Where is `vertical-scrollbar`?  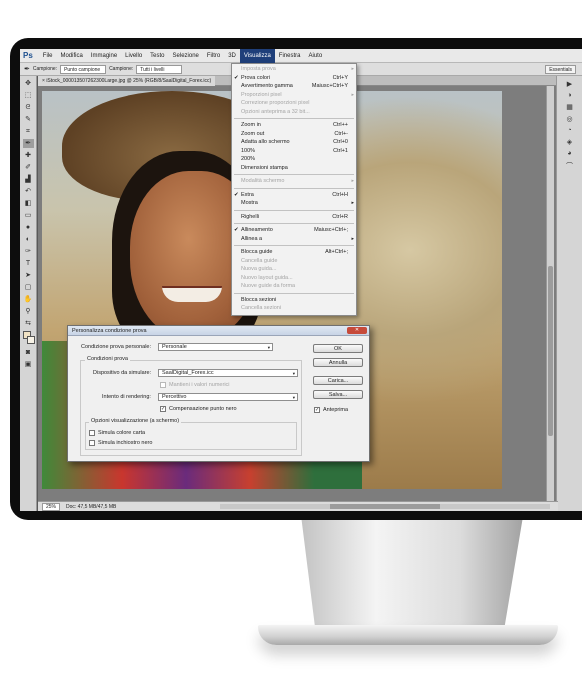
vertical-scrollbar is located at coordinates (550, 295).